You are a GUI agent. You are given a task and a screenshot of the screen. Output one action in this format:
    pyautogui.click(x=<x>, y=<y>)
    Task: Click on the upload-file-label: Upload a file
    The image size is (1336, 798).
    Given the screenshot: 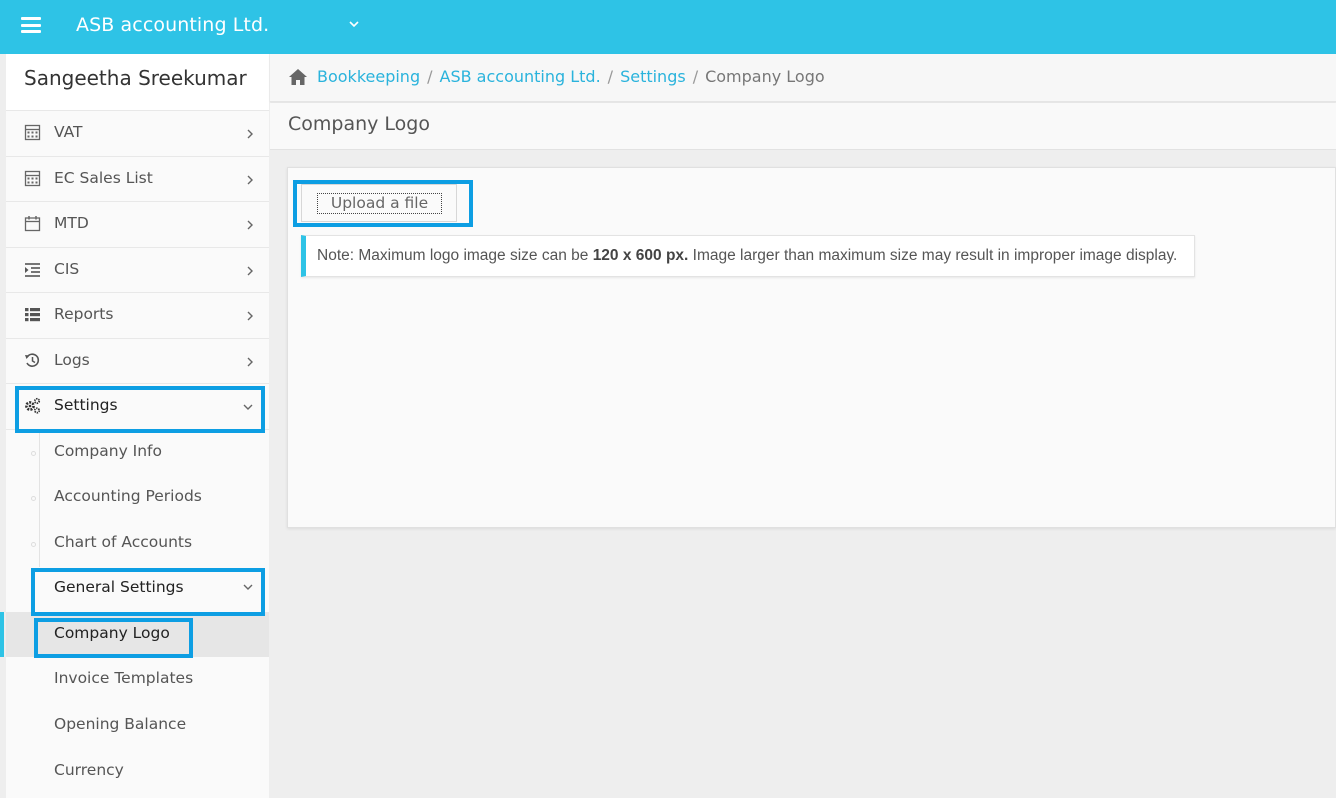 What is the action you would take?
    pyautogui.click(x=379, y=203)
    